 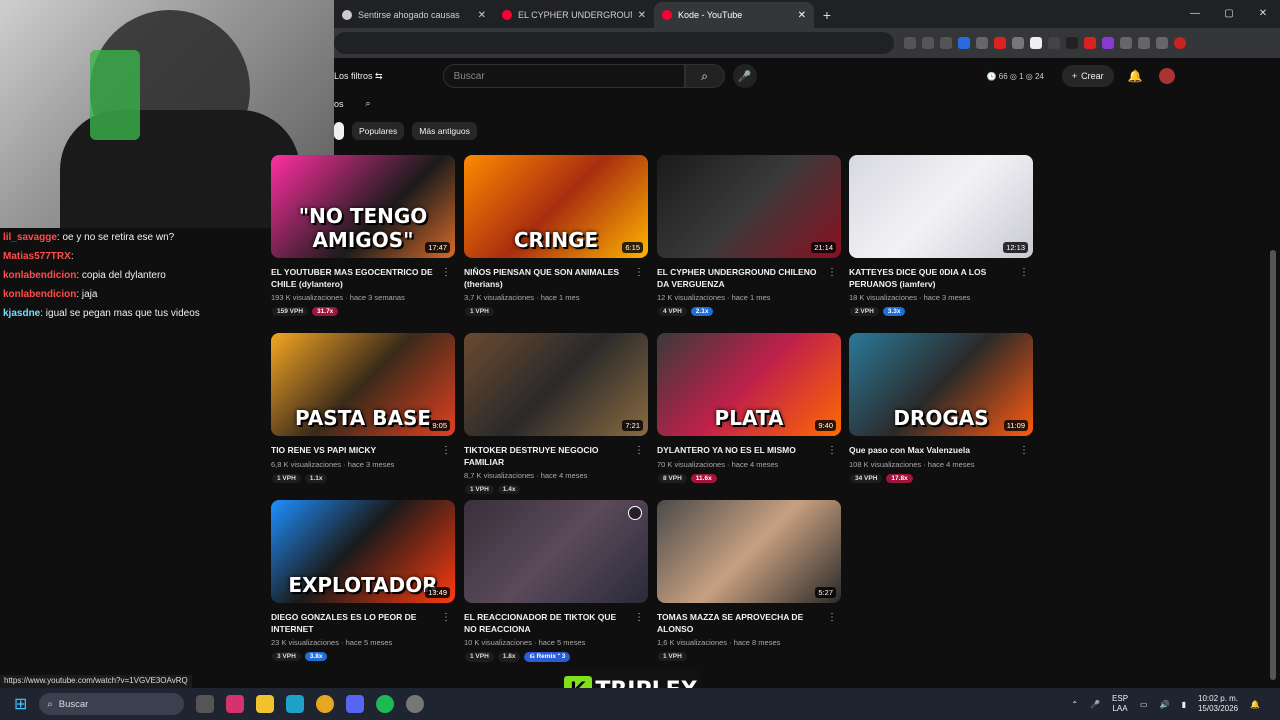 I want to click on cast-icon, so click(x=928, y=43).